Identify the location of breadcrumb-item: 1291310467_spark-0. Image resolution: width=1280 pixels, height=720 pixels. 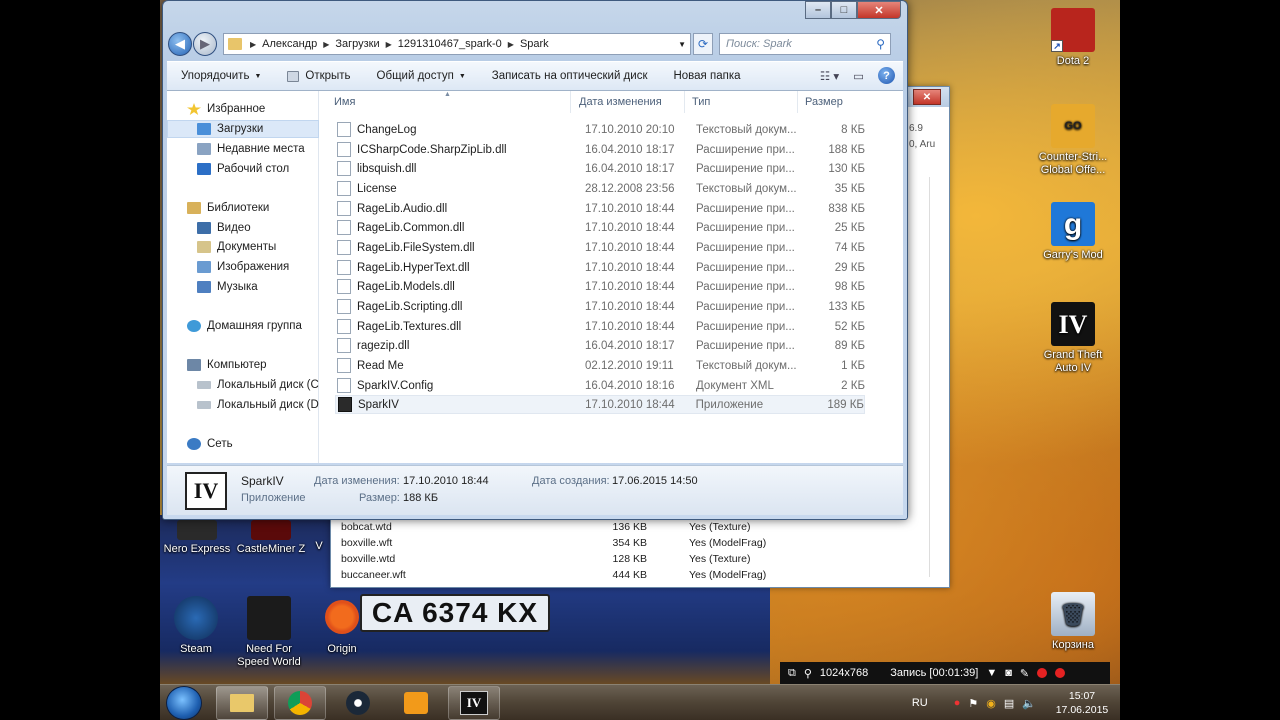
(450, 44).